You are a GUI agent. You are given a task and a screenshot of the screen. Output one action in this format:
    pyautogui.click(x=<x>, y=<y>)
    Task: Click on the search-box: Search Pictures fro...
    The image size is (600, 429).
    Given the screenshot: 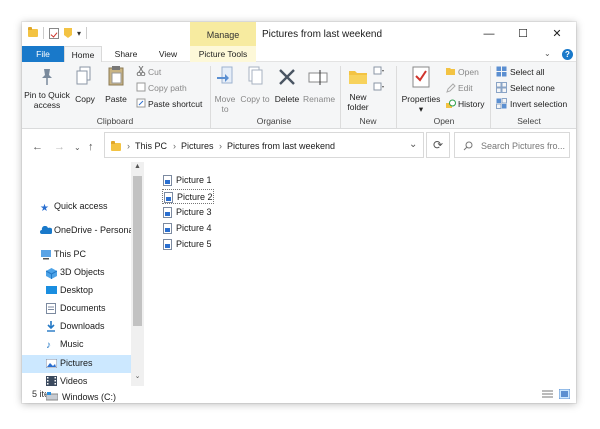 What is the action you would take?
    pyautogui.click(x=512, y=145)
    